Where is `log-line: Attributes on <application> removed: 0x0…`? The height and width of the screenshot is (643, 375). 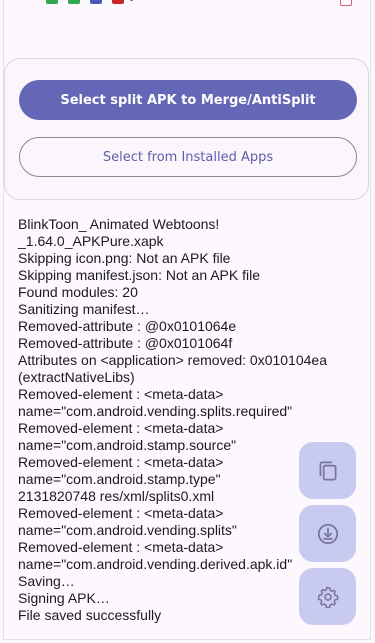 log-line: Attributes on <application> removed: 0x0… is located at coordinates (172, 360).